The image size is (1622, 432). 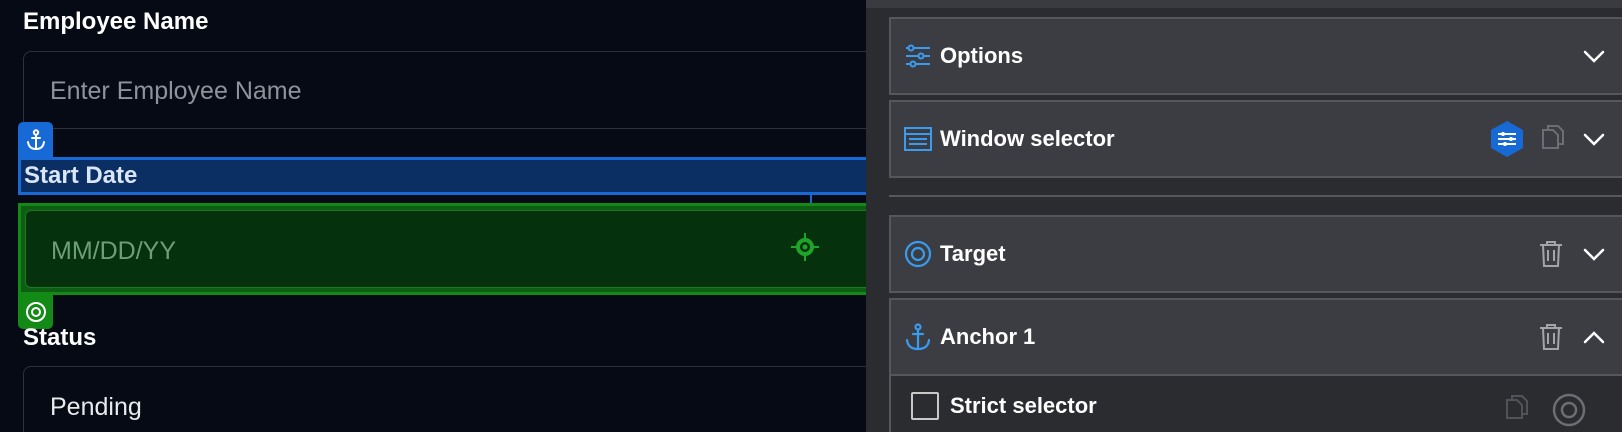 I want to click on window-selector-title: Window selector, so click(x=1027, y=138).